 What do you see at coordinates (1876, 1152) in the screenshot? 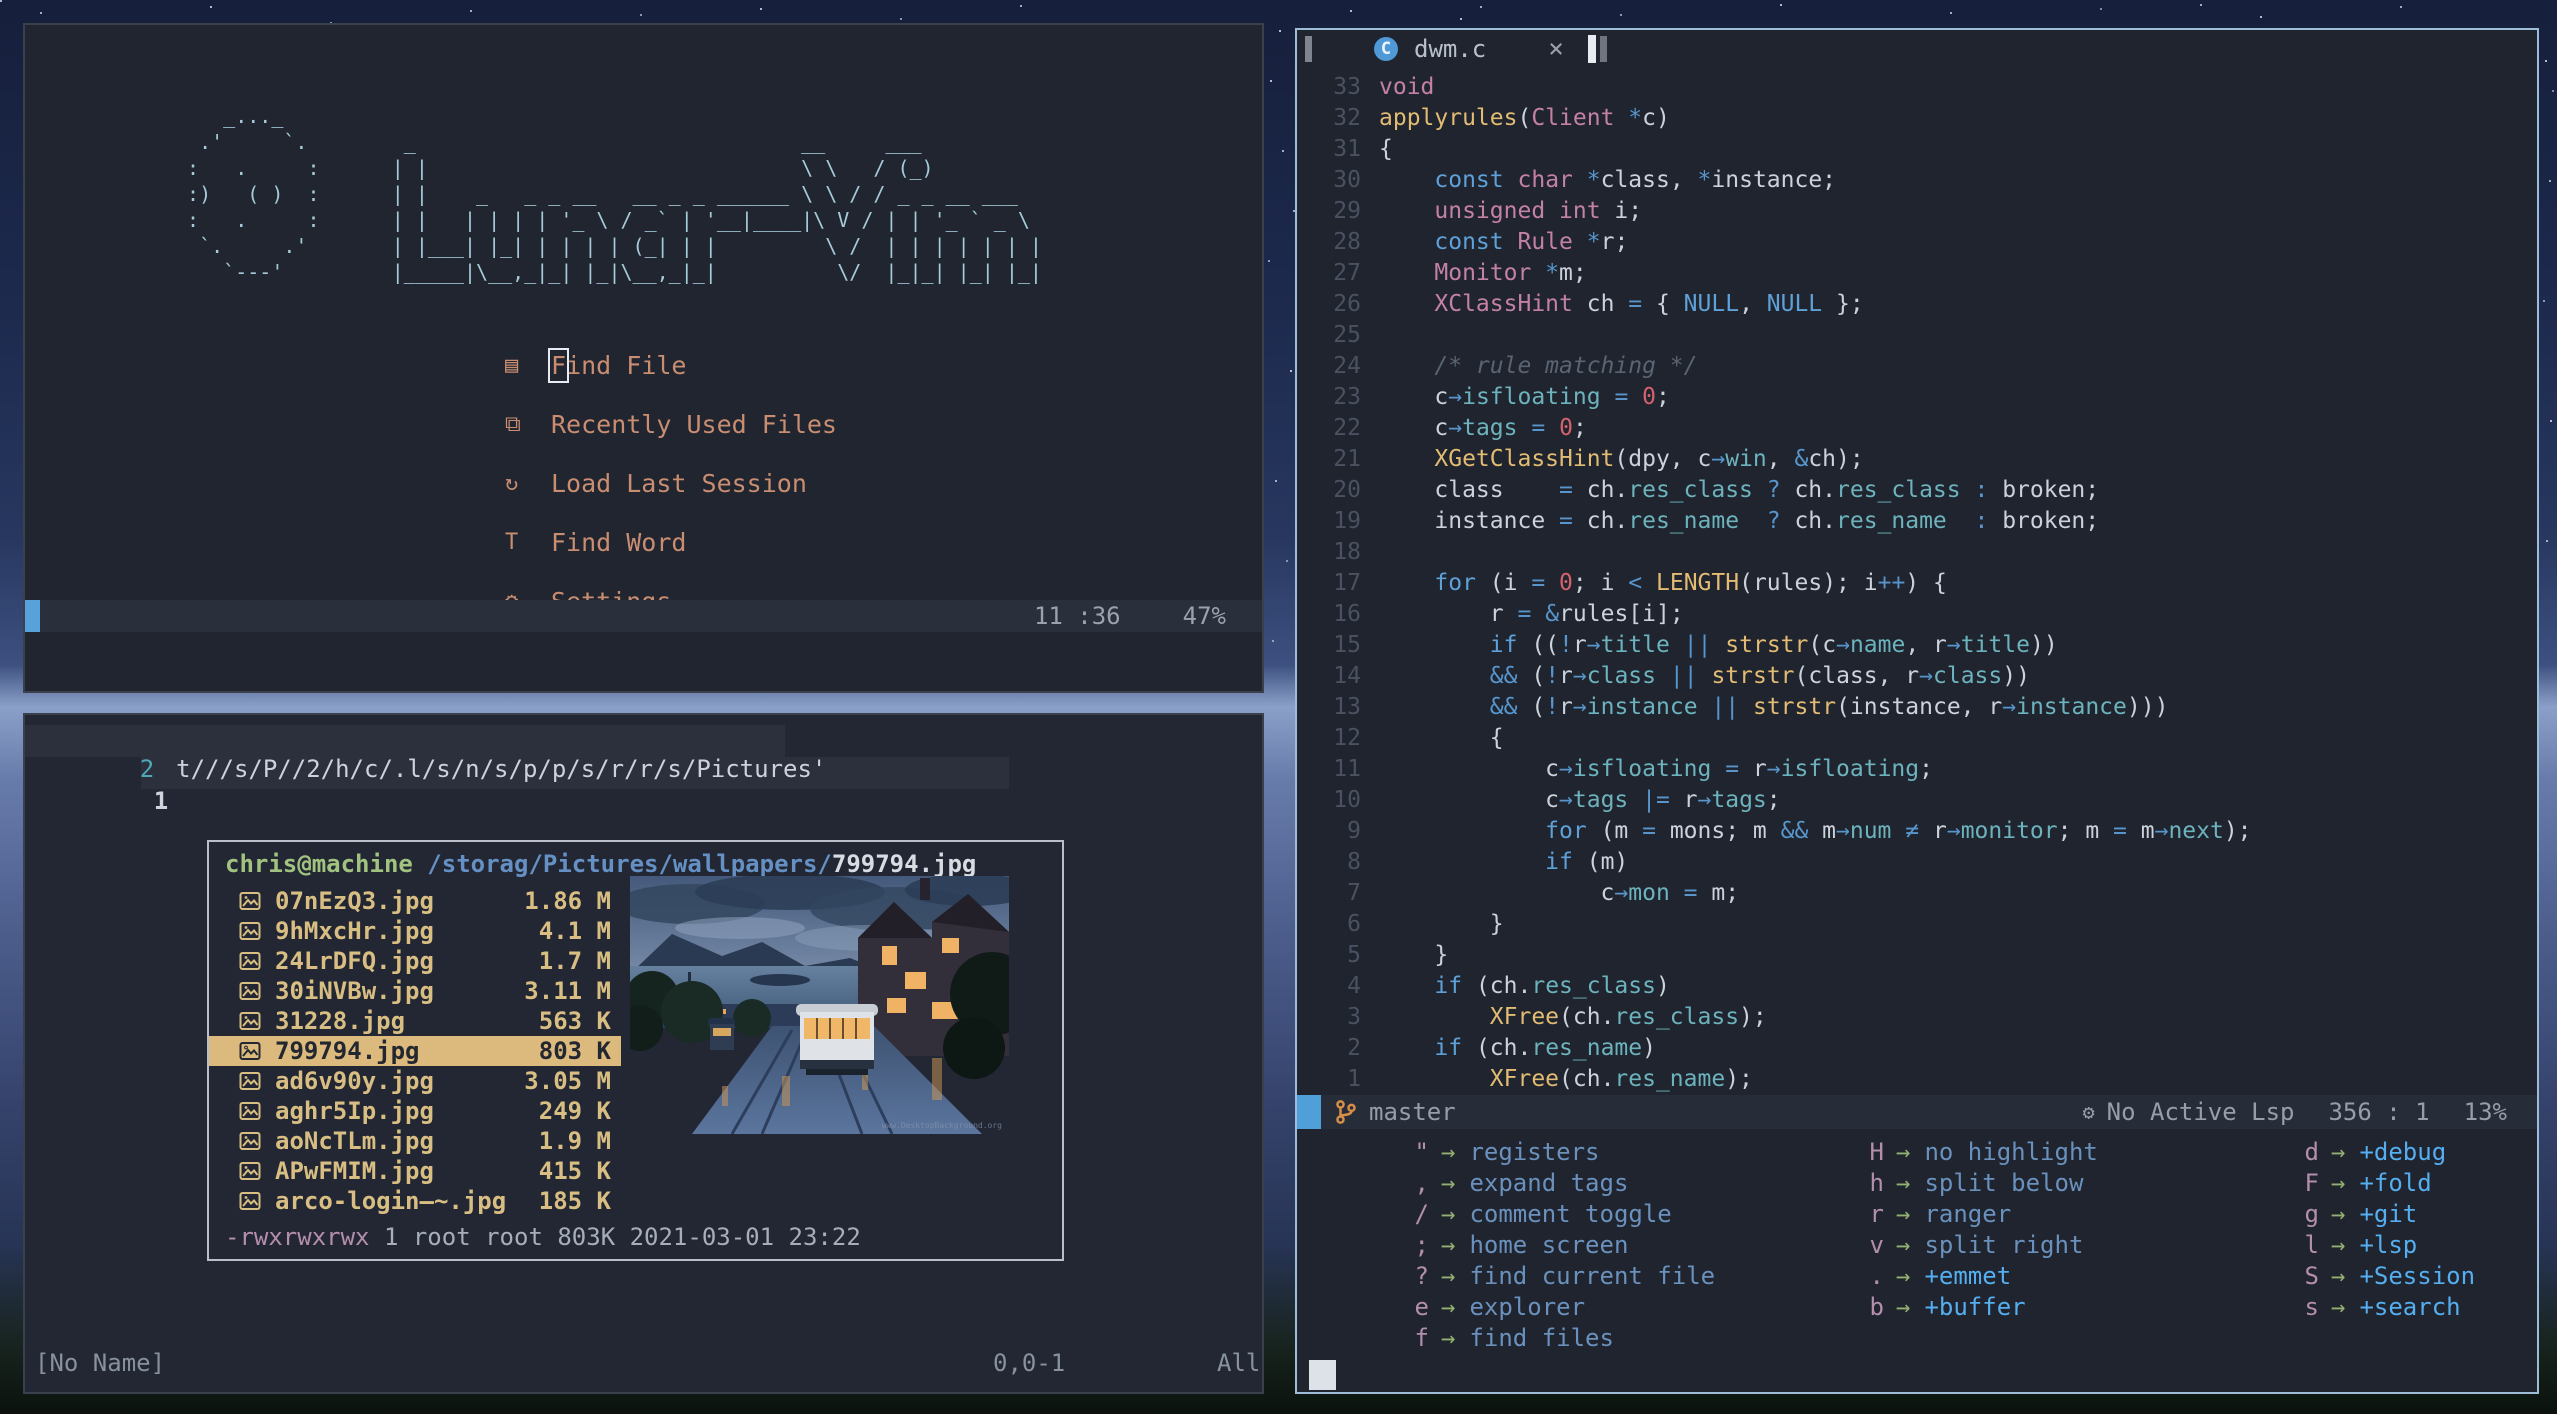
I see `whichkey-key: H` at bounding box center [1876, 1152].